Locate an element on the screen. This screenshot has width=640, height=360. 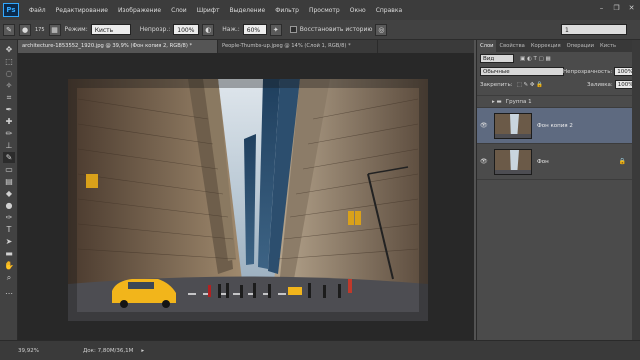
restore-icon: ❐ is located at coordinates (616, 8).